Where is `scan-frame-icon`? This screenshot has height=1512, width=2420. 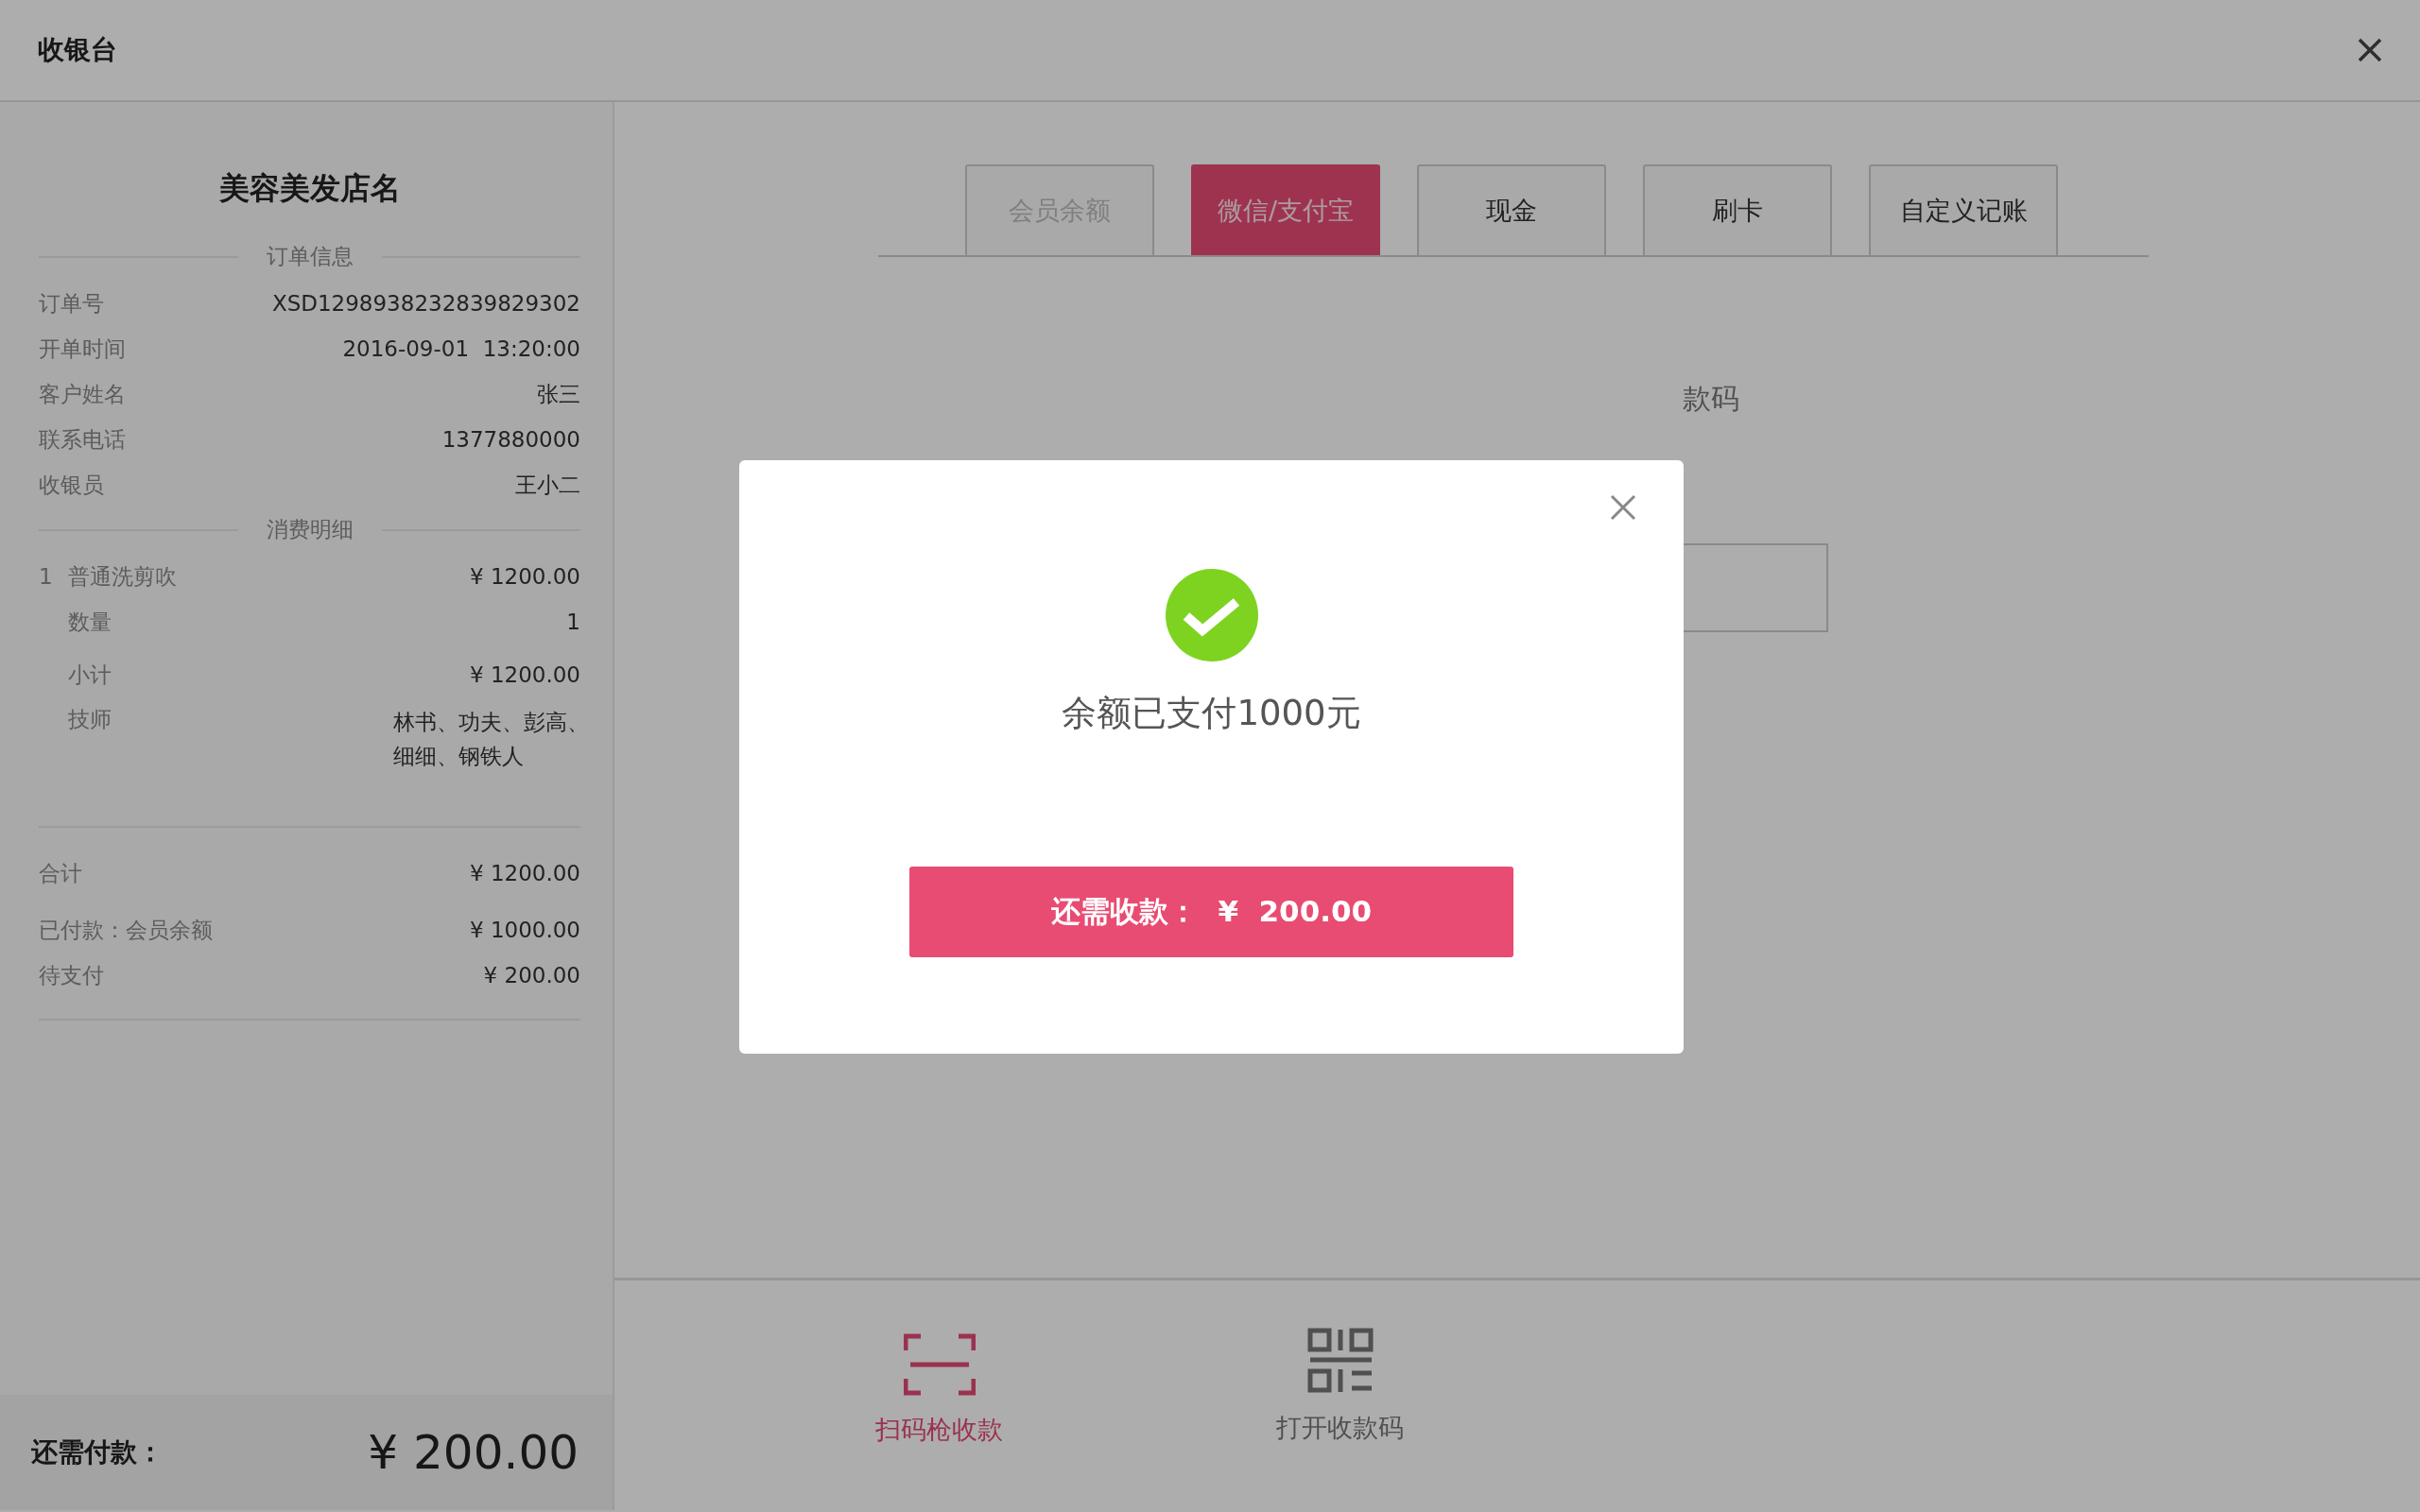
scan-frame-icon is located at coordinates (939, 1364).